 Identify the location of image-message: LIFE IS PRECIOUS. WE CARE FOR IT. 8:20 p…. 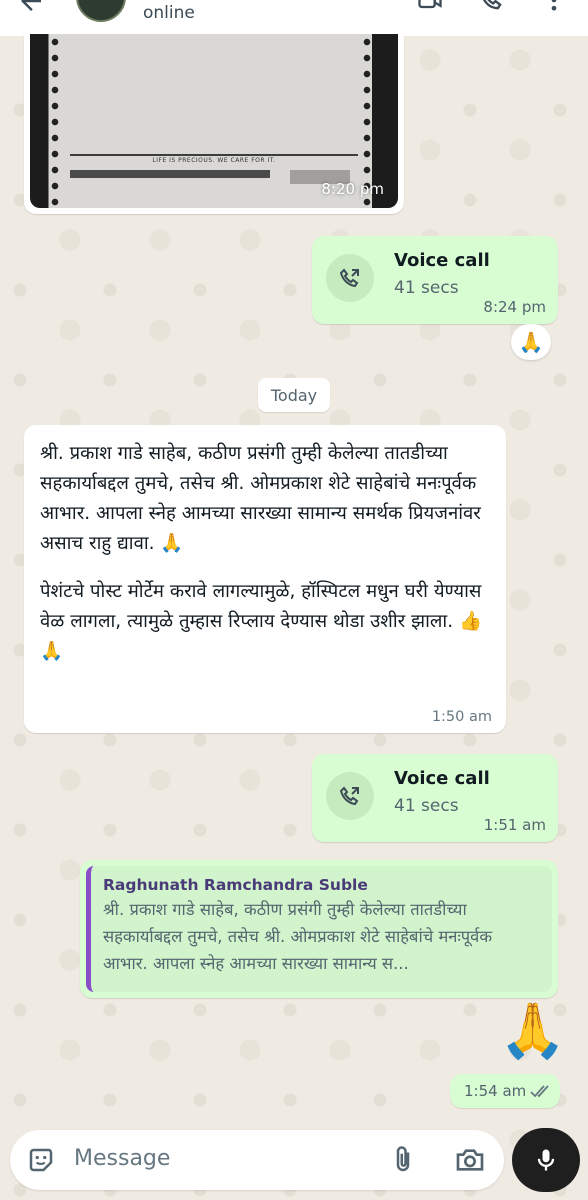
(214, 124).